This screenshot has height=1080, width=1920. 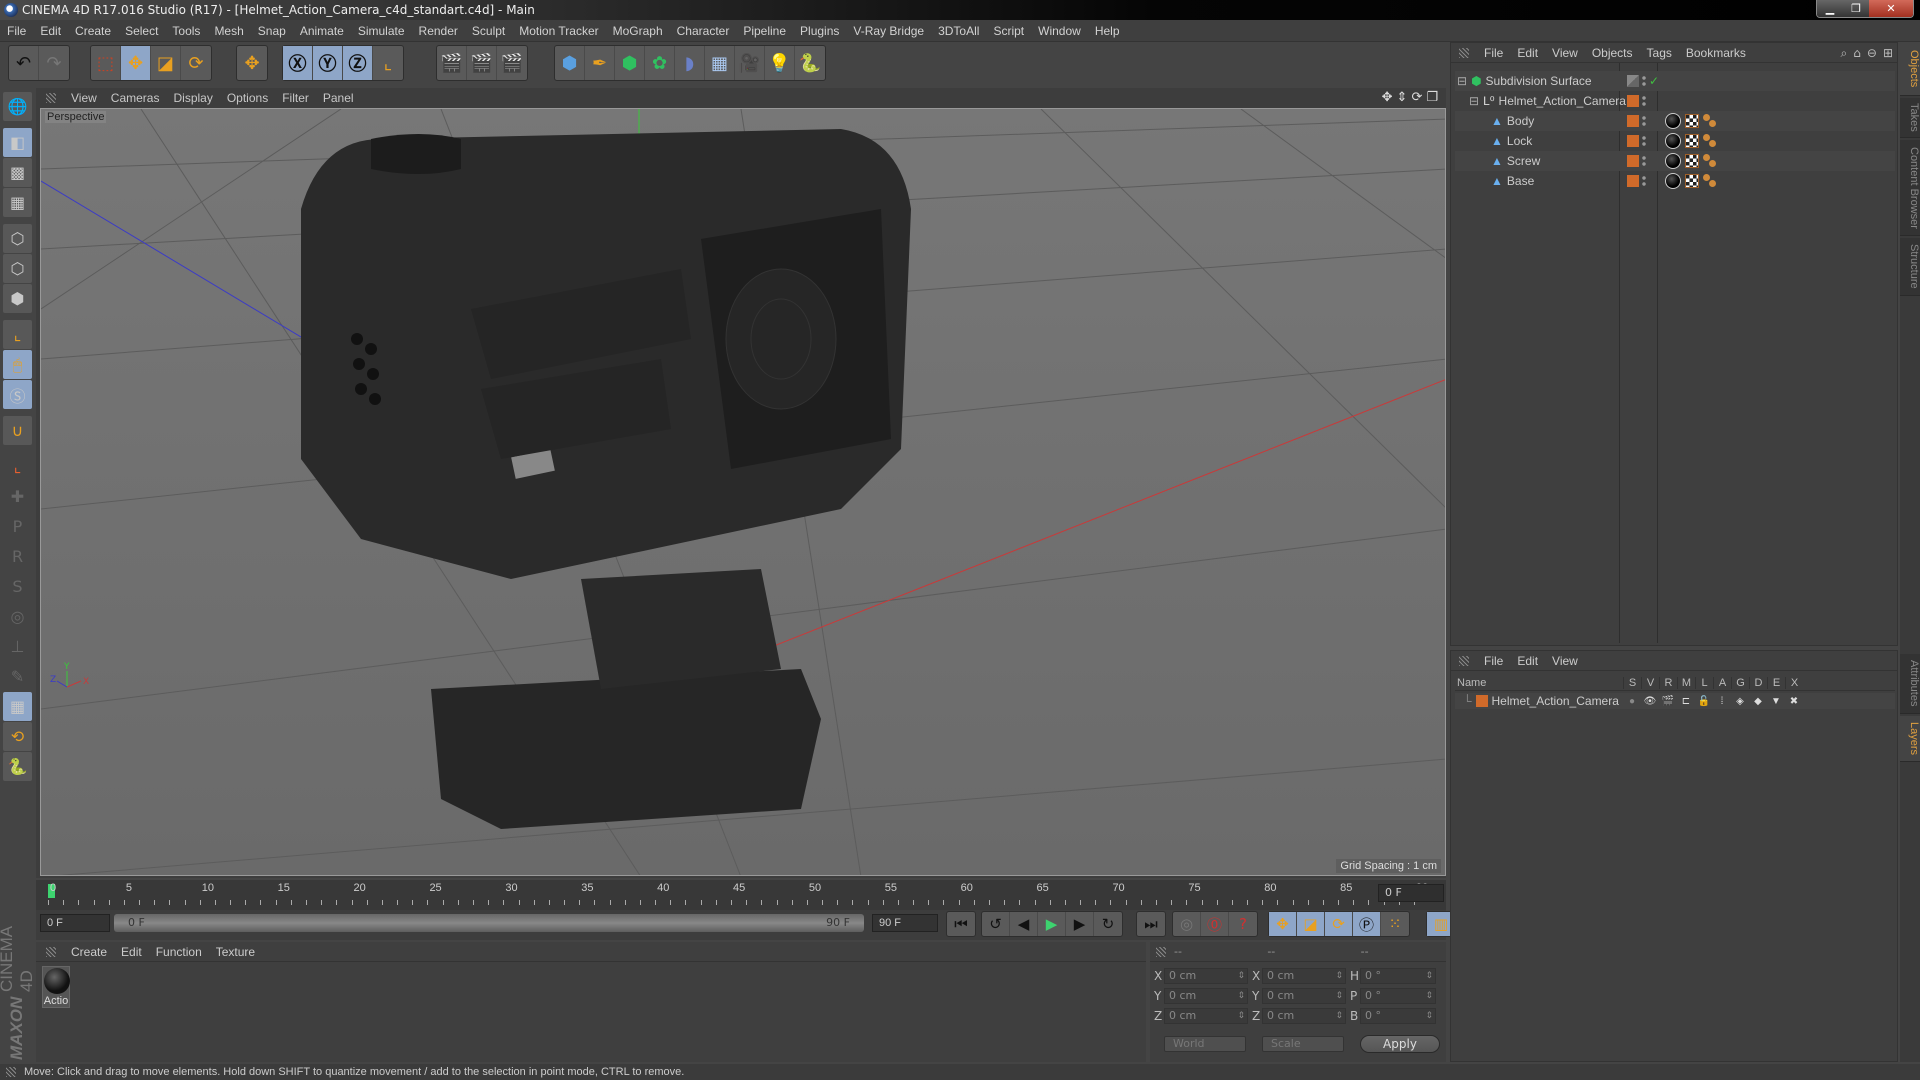 What do you see at coordinates (1151, 924) in the screenshot?
I see `goto-end-icon: ⏭` at bounding box center [1151, 924].